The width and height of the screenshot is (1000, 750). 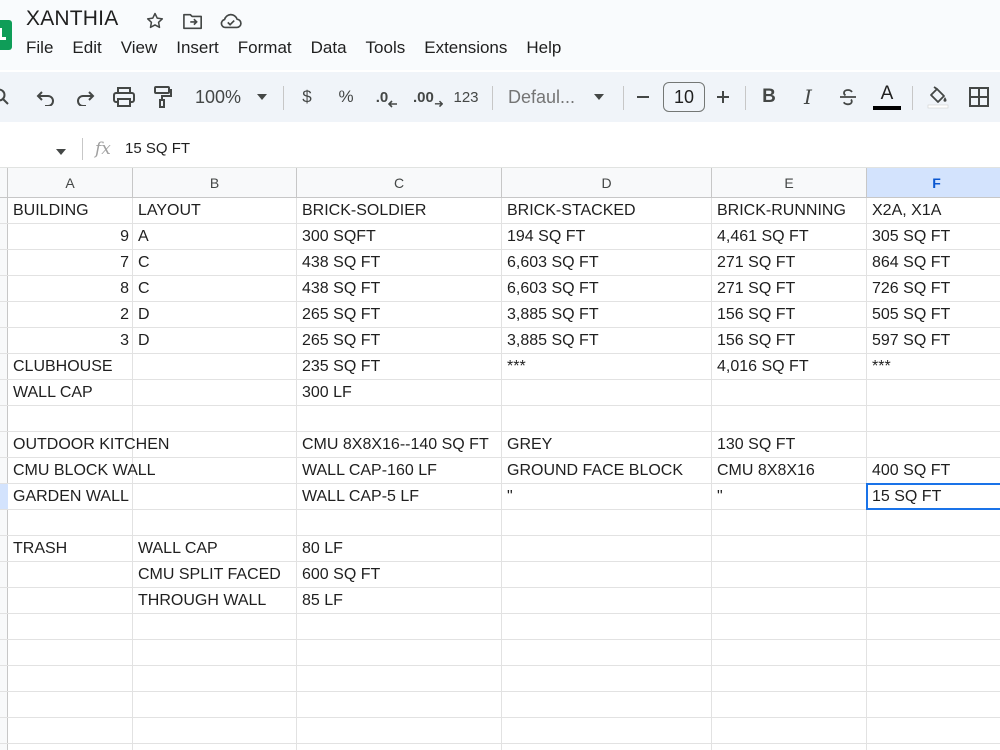 What do you see at coordinates (215, 315) in the screenshot?
I see `cell-b5: D` at bounding box center [215, 315].